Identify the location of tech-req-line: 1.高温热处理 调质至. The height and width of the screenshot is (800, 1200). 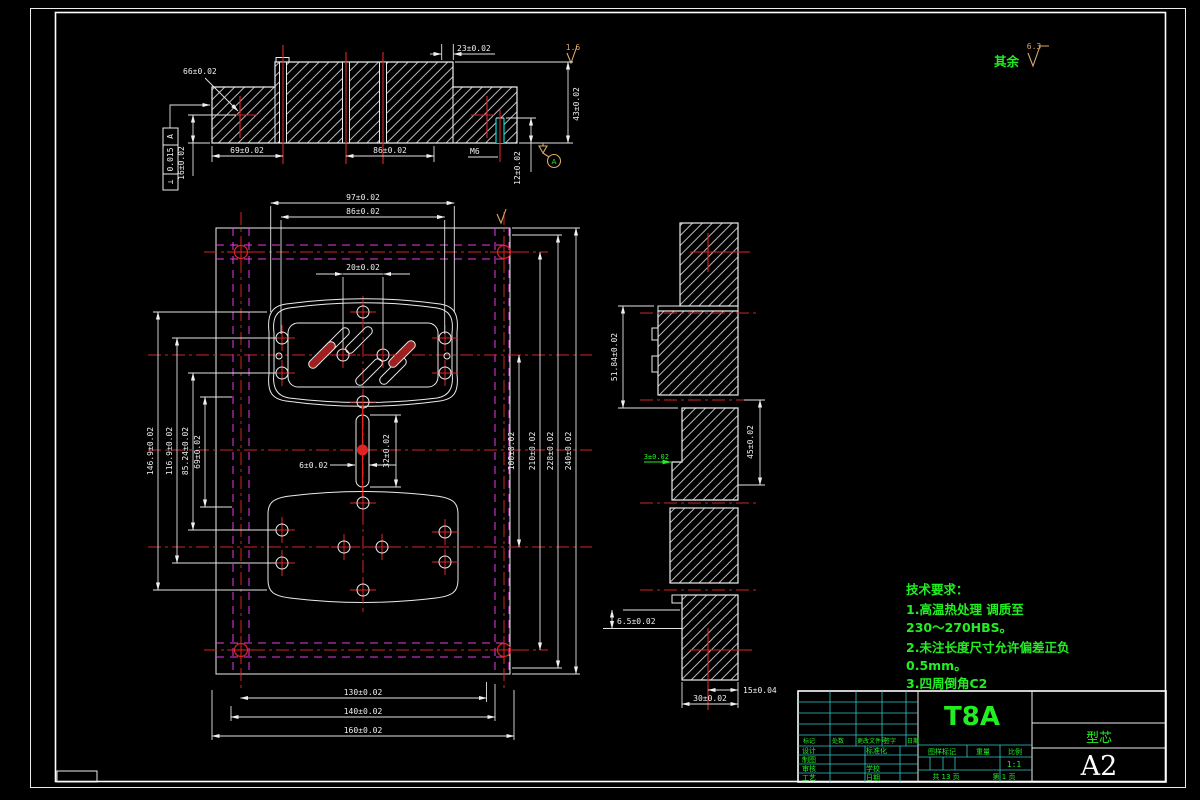
(965, 609).